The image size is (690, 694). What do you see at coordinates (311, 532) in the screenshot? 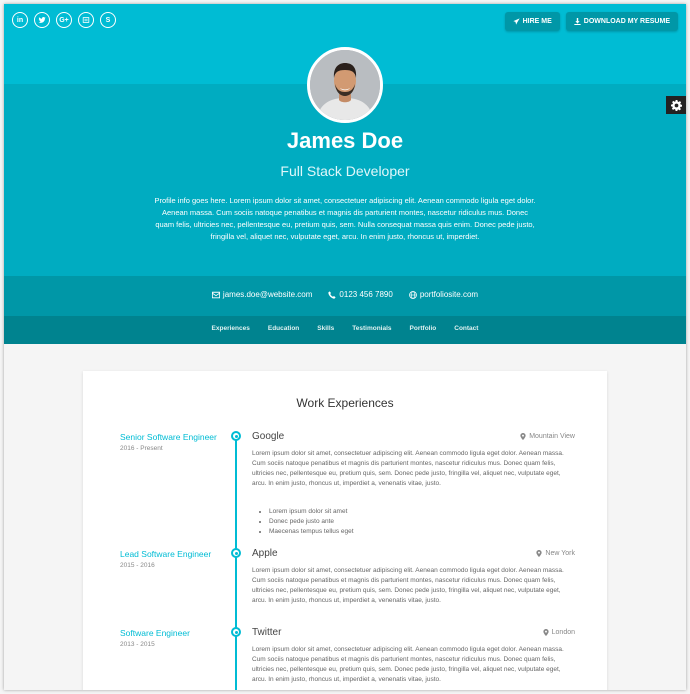
I see `list-item: Maecenas tempus tellus eget` at bounding box center [311, 532].